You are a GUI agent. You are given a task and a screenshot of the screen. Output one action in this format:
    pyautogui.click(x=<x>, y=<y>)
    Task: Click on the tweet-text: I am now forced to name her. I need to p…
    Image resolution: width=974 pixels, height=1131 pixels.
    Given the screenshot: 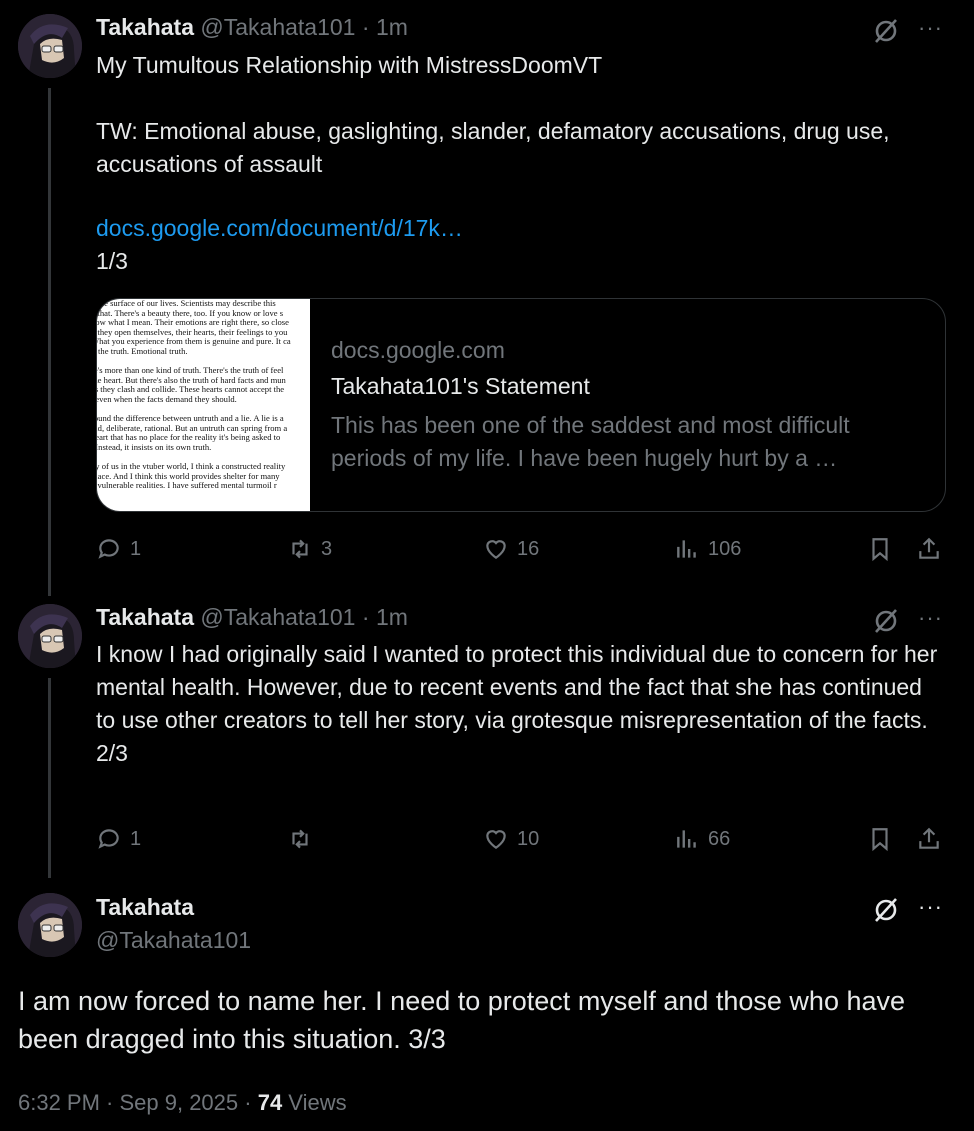 What is the action you would take?
    pyautogui.click(x=462, y=1020)
    